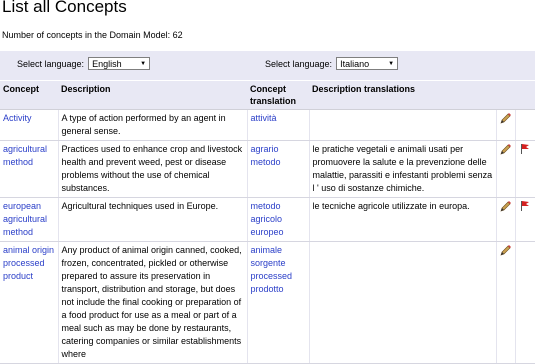 The height and width of the screenshot is (364, 535). I want to click on left-language-value: English, so click(107, 63).